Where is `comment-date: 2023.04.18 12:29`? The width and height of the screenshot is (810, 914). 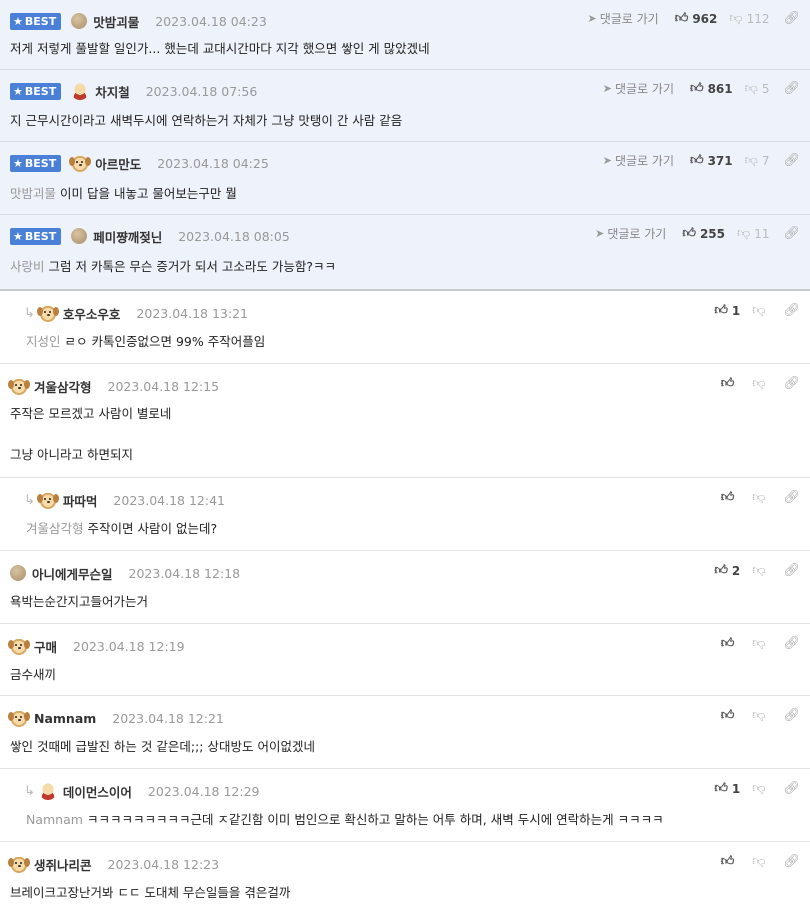 comment-date: 2023.04.18 12:29 is located at coordinates (203, 791).